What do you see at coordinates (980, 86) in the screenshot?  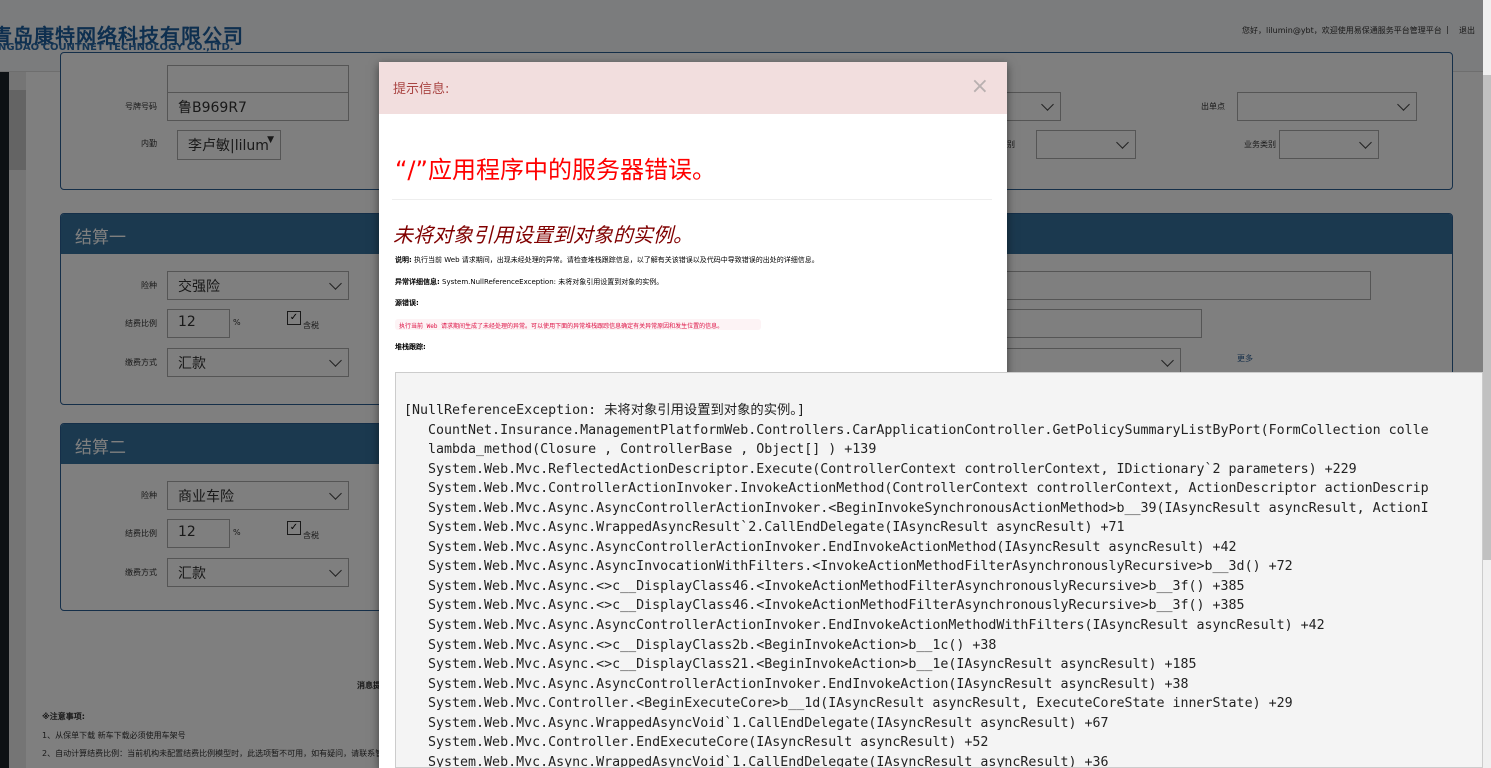 I see `close-icon: ×` at bounding box center [980, 86].